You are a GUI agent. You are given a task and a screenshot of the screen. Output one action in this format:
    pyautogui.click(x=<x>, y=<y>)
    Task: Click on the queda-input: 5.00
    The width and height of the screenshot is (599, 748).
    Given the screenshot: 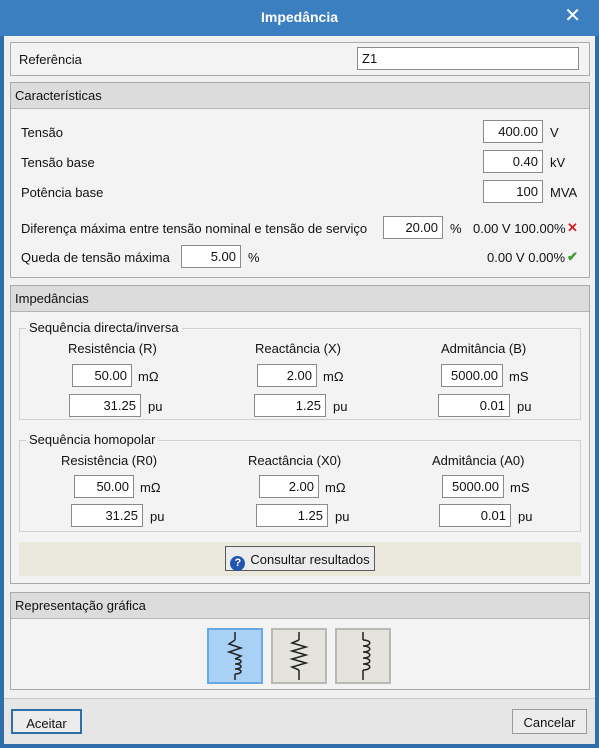 What is the action you would take?
    pyautogui.click(x=211, y=256)
    